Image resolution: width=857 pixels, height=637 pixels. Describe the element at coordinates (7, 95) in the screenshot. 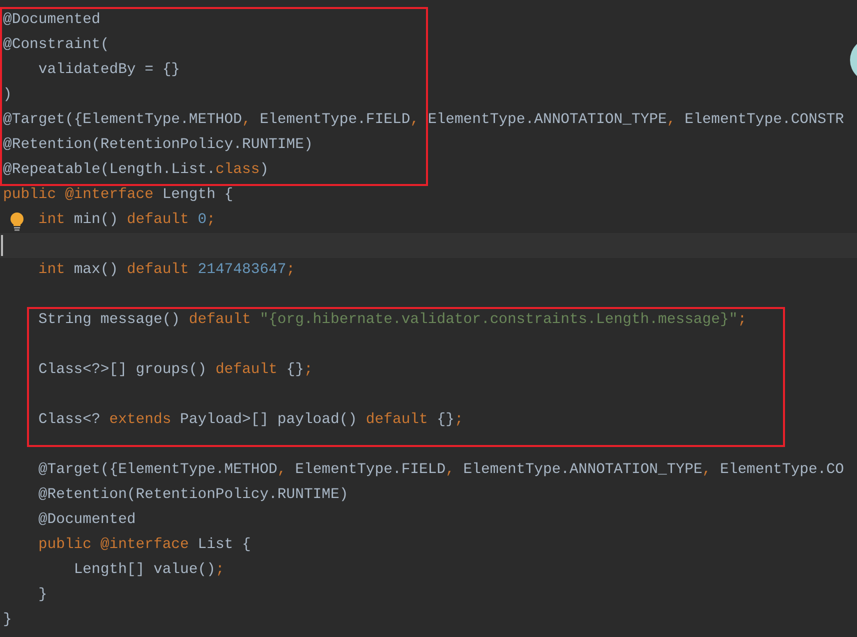

I see `code-line: )` at that location.